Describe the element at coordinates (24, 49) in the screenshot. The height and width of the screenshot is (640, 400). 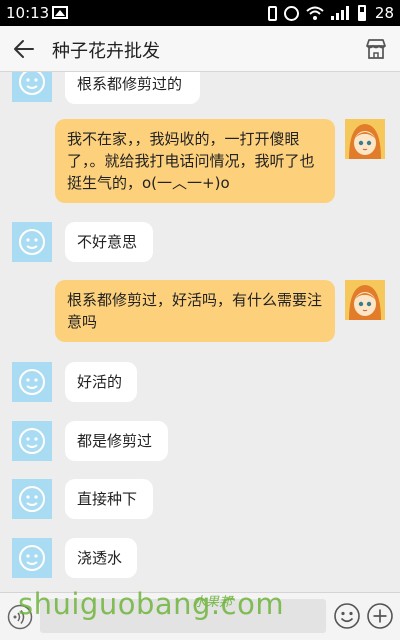
I see `back-arrow-icon` at that location.